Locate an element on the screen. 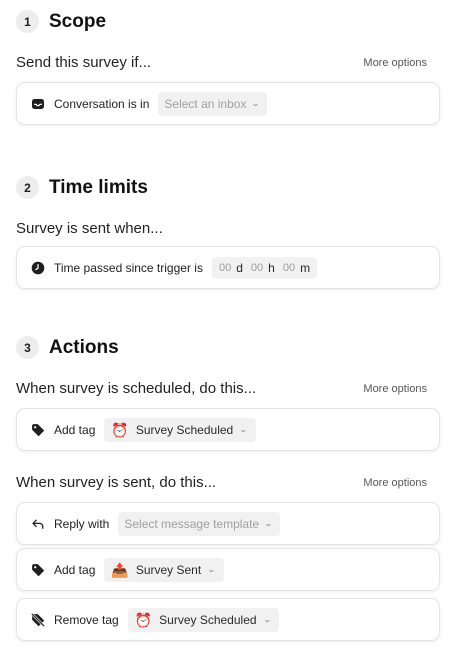  days-unit: d is located at coordinates (239, 267).